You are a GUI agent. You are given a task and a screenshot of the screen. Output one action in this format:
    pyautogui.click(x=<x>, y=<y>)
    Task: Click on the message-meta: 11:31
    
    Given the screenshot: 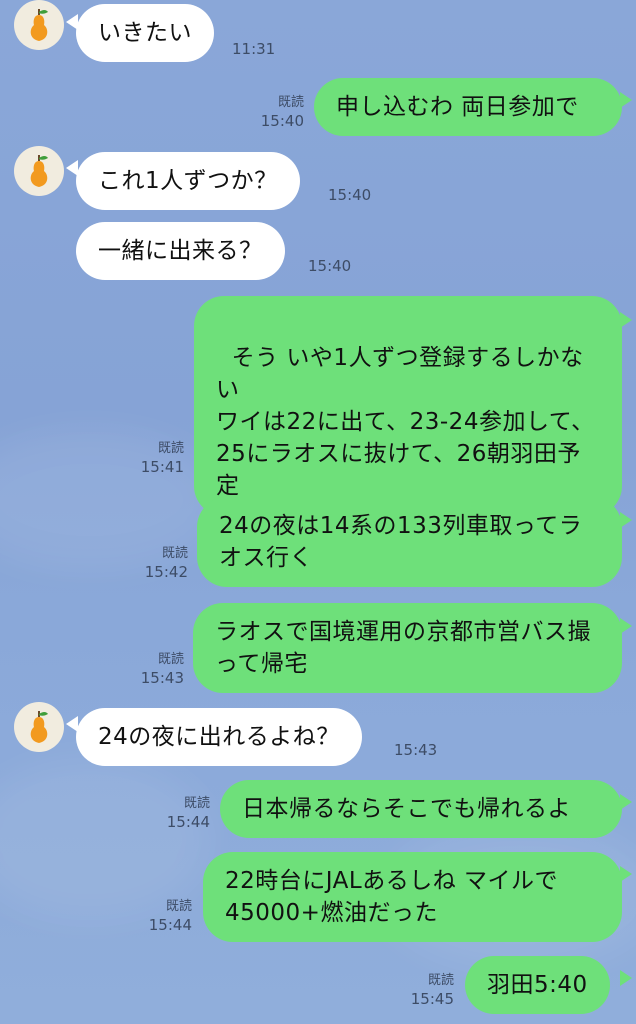 What is the action you would take?
    pyautogui.click(x=253, y=49)
    